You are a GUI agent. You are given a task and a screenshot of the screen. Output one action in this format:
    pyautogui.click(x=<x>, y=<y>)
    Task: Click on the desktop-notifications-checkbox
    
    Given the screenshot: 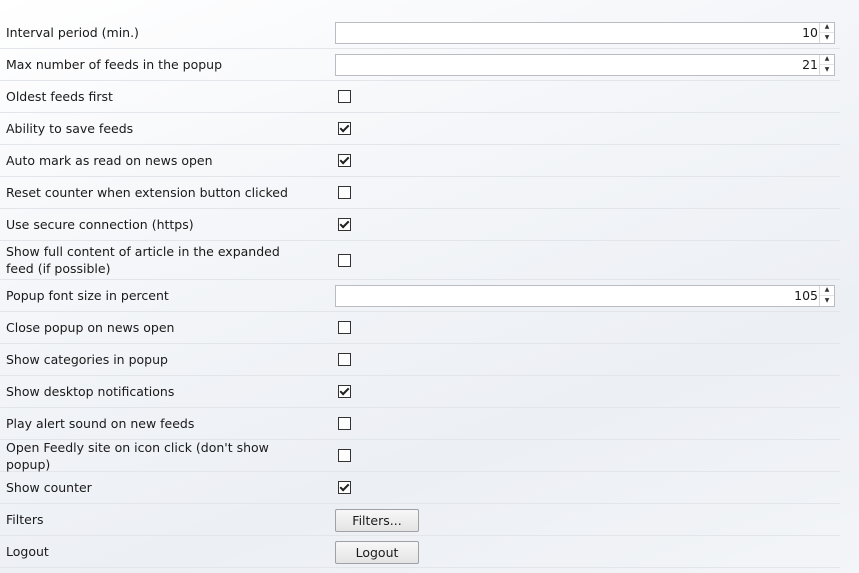 What is the action you would take?
    pyautogui.click(x=344, y=391)
    